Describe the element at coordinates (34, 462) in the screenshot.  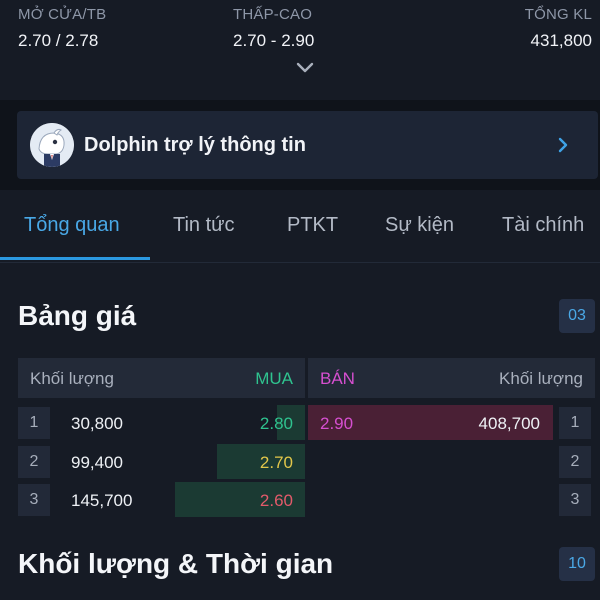
I see `bid-row-index: 2` at that location.